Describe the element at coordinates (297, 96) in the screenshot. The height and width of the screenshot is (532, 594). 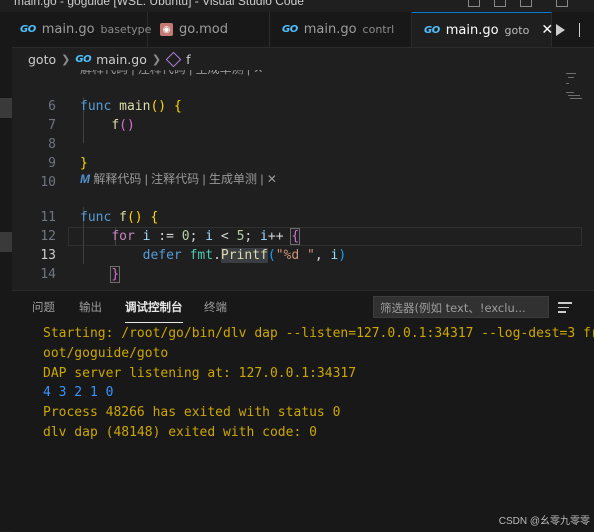
I see `code-line: 6 func main() {` at that location.